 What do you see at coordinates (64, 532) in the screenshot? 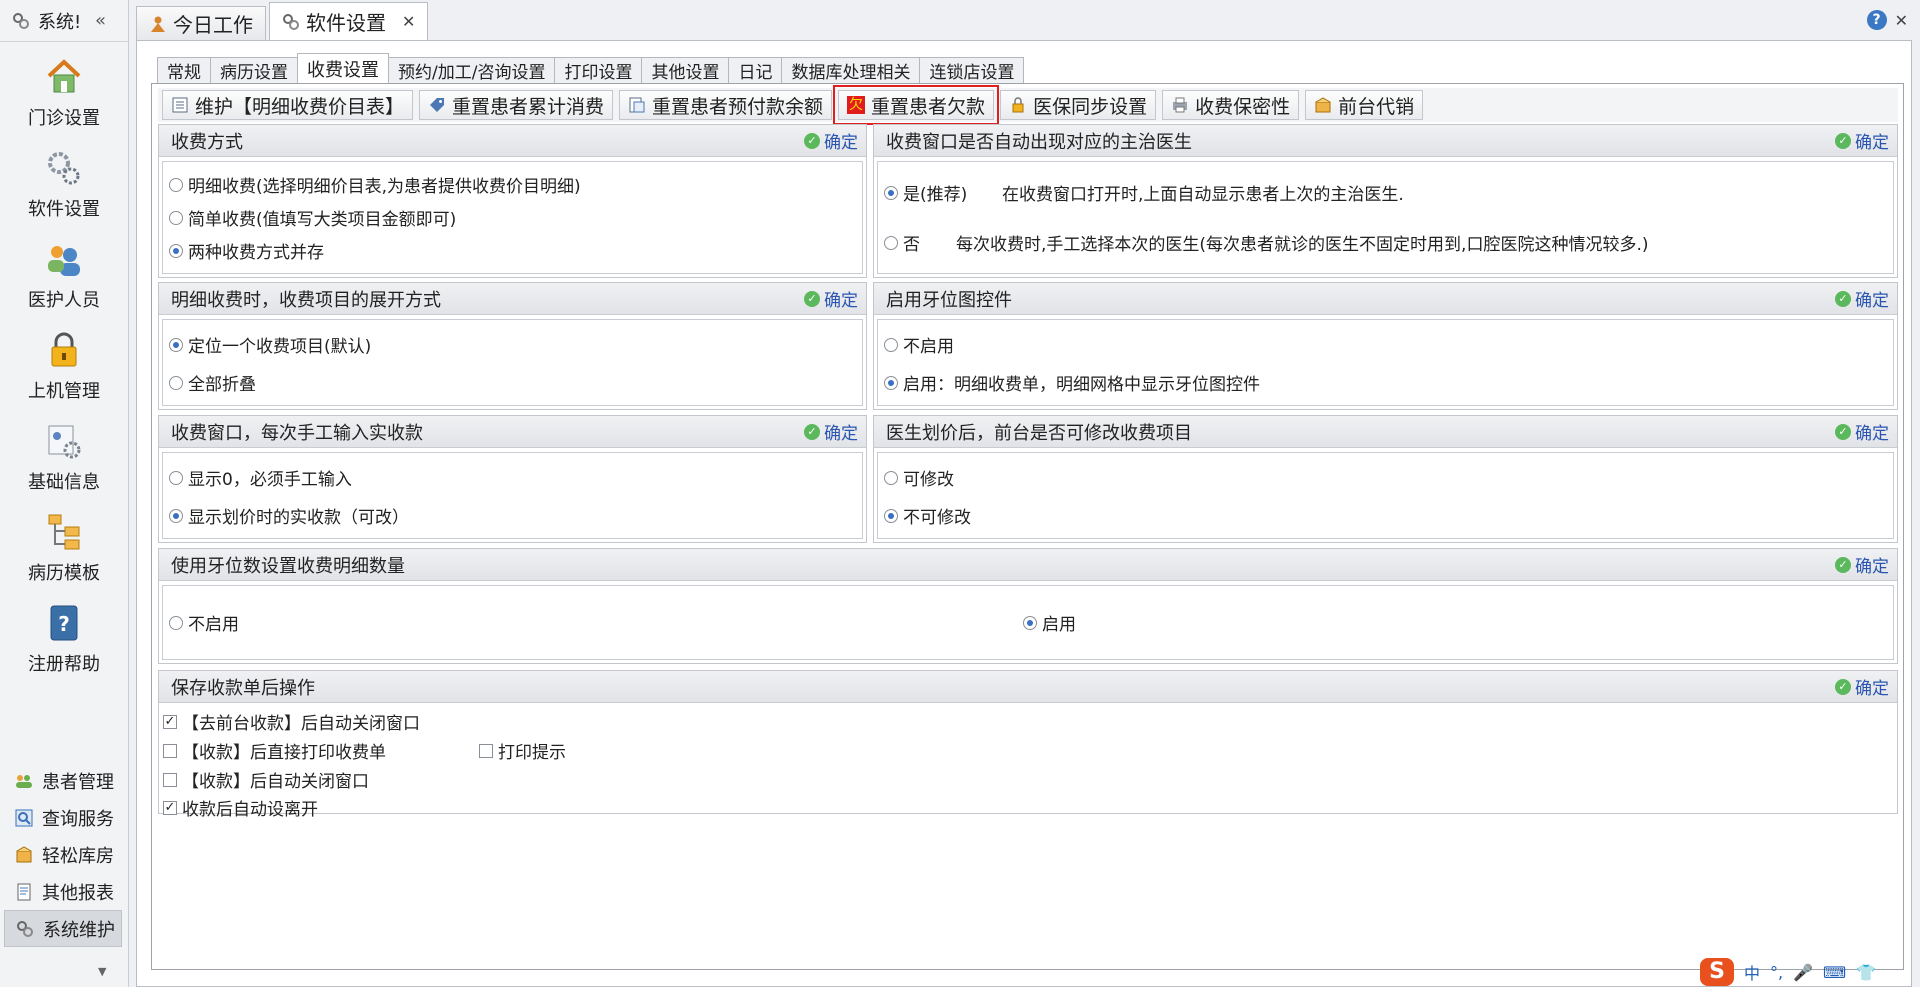
I see `tree-icon` at bounding box center [64, 532].